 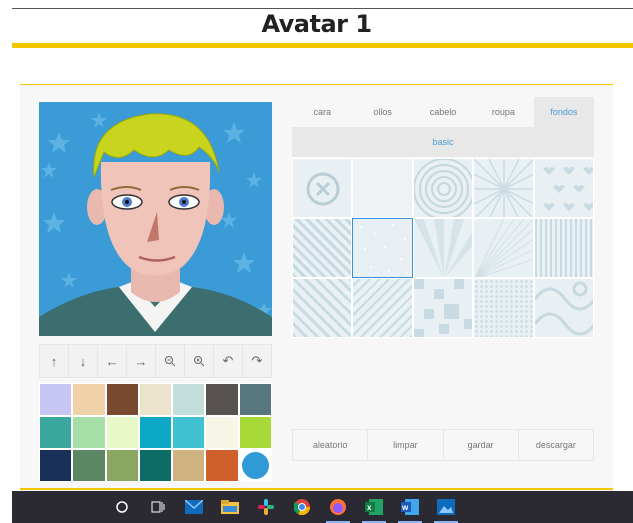 I want to click on color-palette, so click(x=155, y=432).